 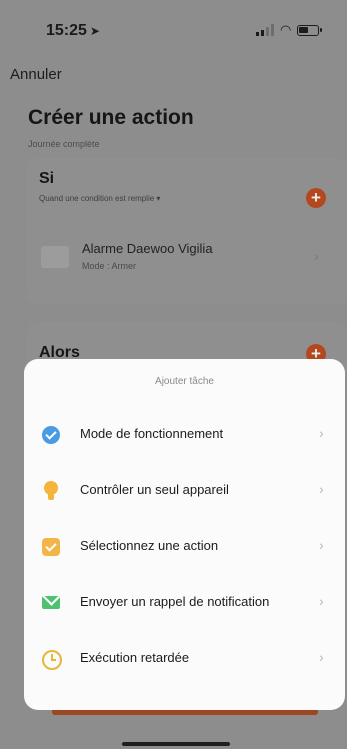 I want to click on sheet-title: Ajouter tâche, so click(x=184, y=381).